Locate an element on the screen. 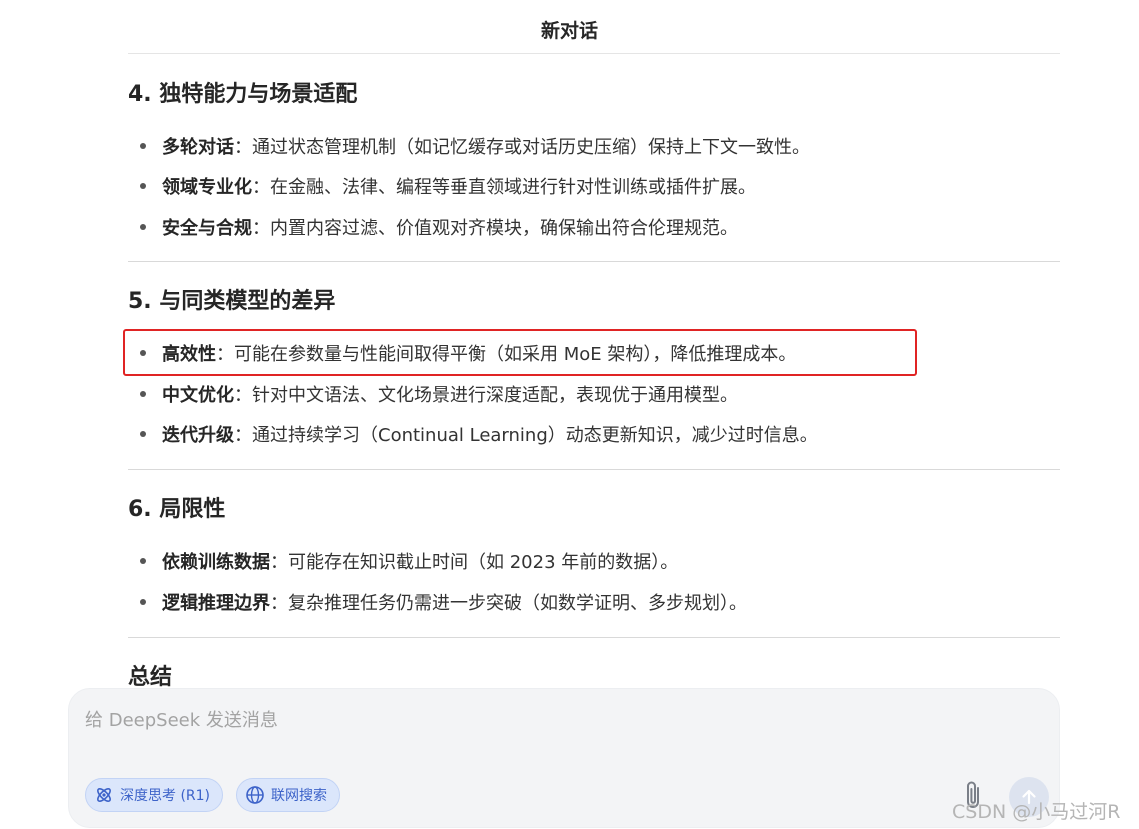 The height and width of the screenshot is (829, 1139). list-item-text: ：可能在参数量与性能间取得平衡（如采用 MoE 架构），降低推理成本。 is located at coordinates (506, 354).